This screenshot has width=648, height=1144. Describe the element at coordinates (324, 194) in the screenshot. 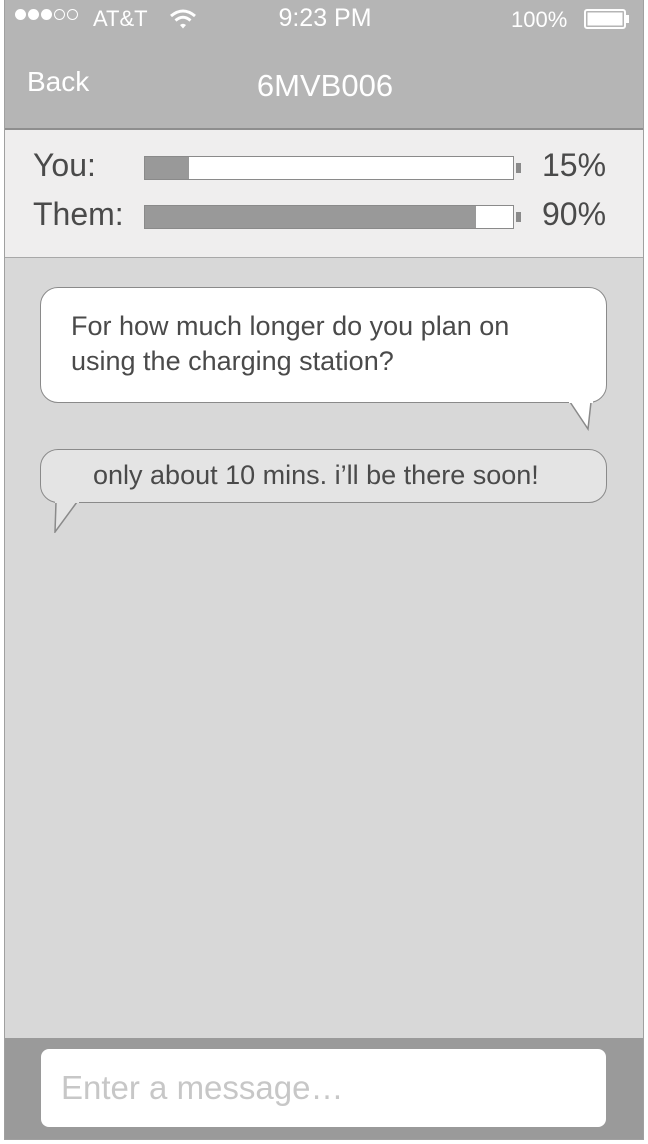

I see `charge-levels-panel: You: 15% Them: 90%` at that location.